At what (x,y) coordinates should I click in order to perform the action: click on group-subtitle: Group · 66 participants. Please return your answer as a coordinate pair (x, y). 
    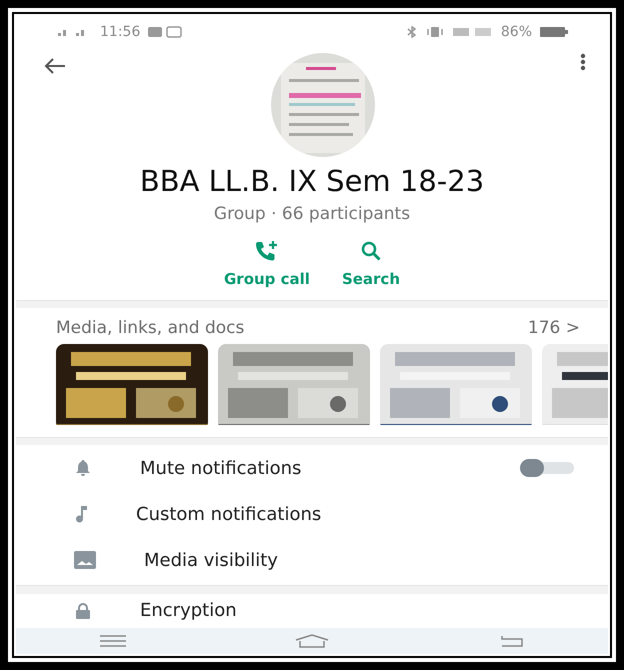
    Looking at the image, I should click on (312, 214).